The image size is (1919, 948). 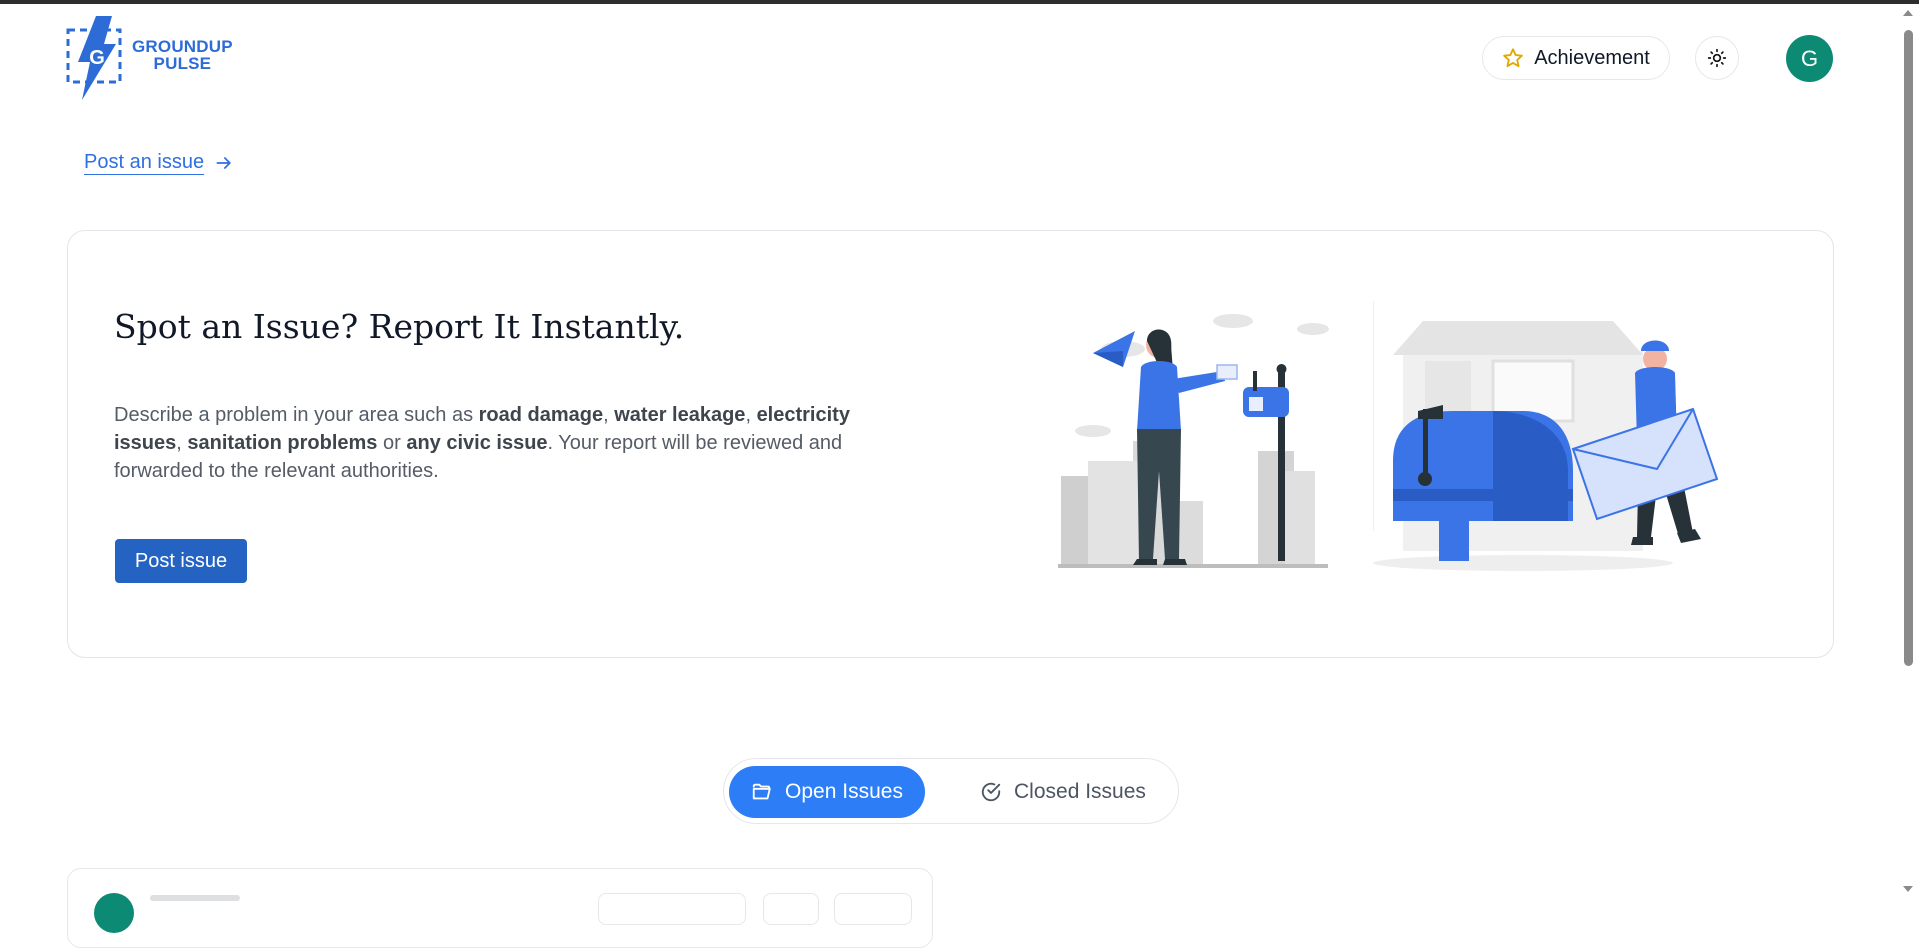 I want to click on desc-text: Describe a problem in your area such as, so click(x=296, y=415).